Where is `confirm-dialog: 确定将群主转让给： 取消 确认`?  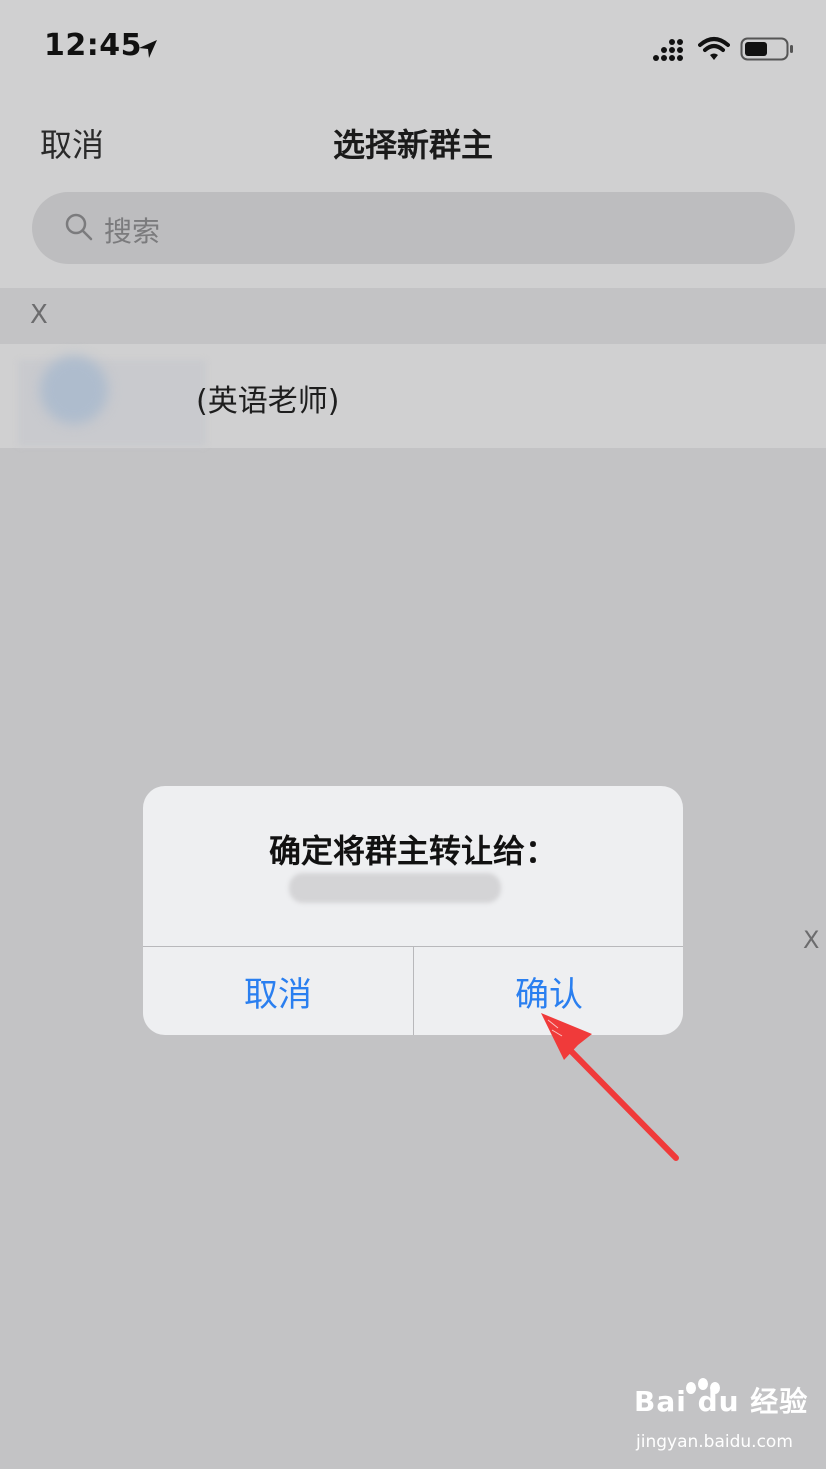
confirm-dialog: 确定将群主转让给： 取消 确认 is located at coordinates (413, 910).